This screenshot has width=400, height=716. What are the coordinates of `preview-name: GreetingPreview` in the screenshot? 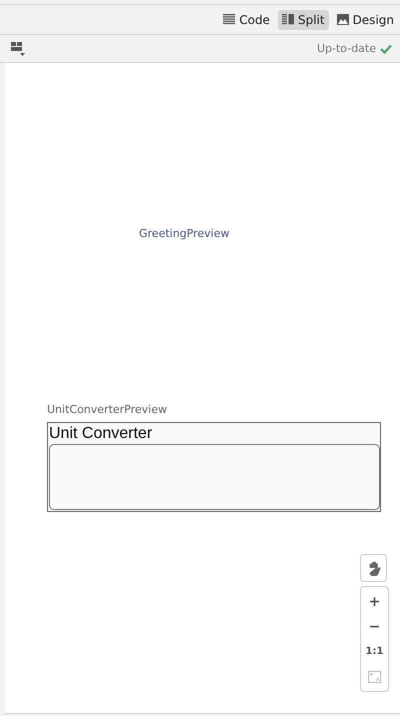 It's located at (184, 233).